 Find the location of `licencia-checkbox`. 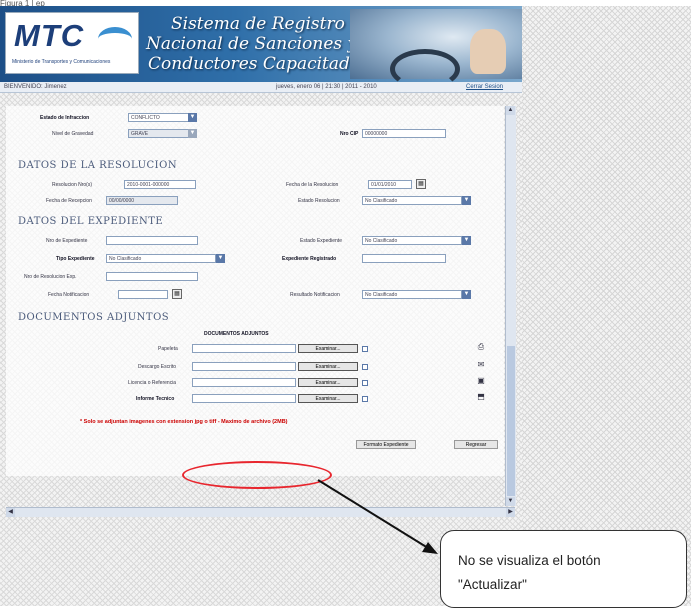

licencia-checkbox is located at coordinates (365, 383).